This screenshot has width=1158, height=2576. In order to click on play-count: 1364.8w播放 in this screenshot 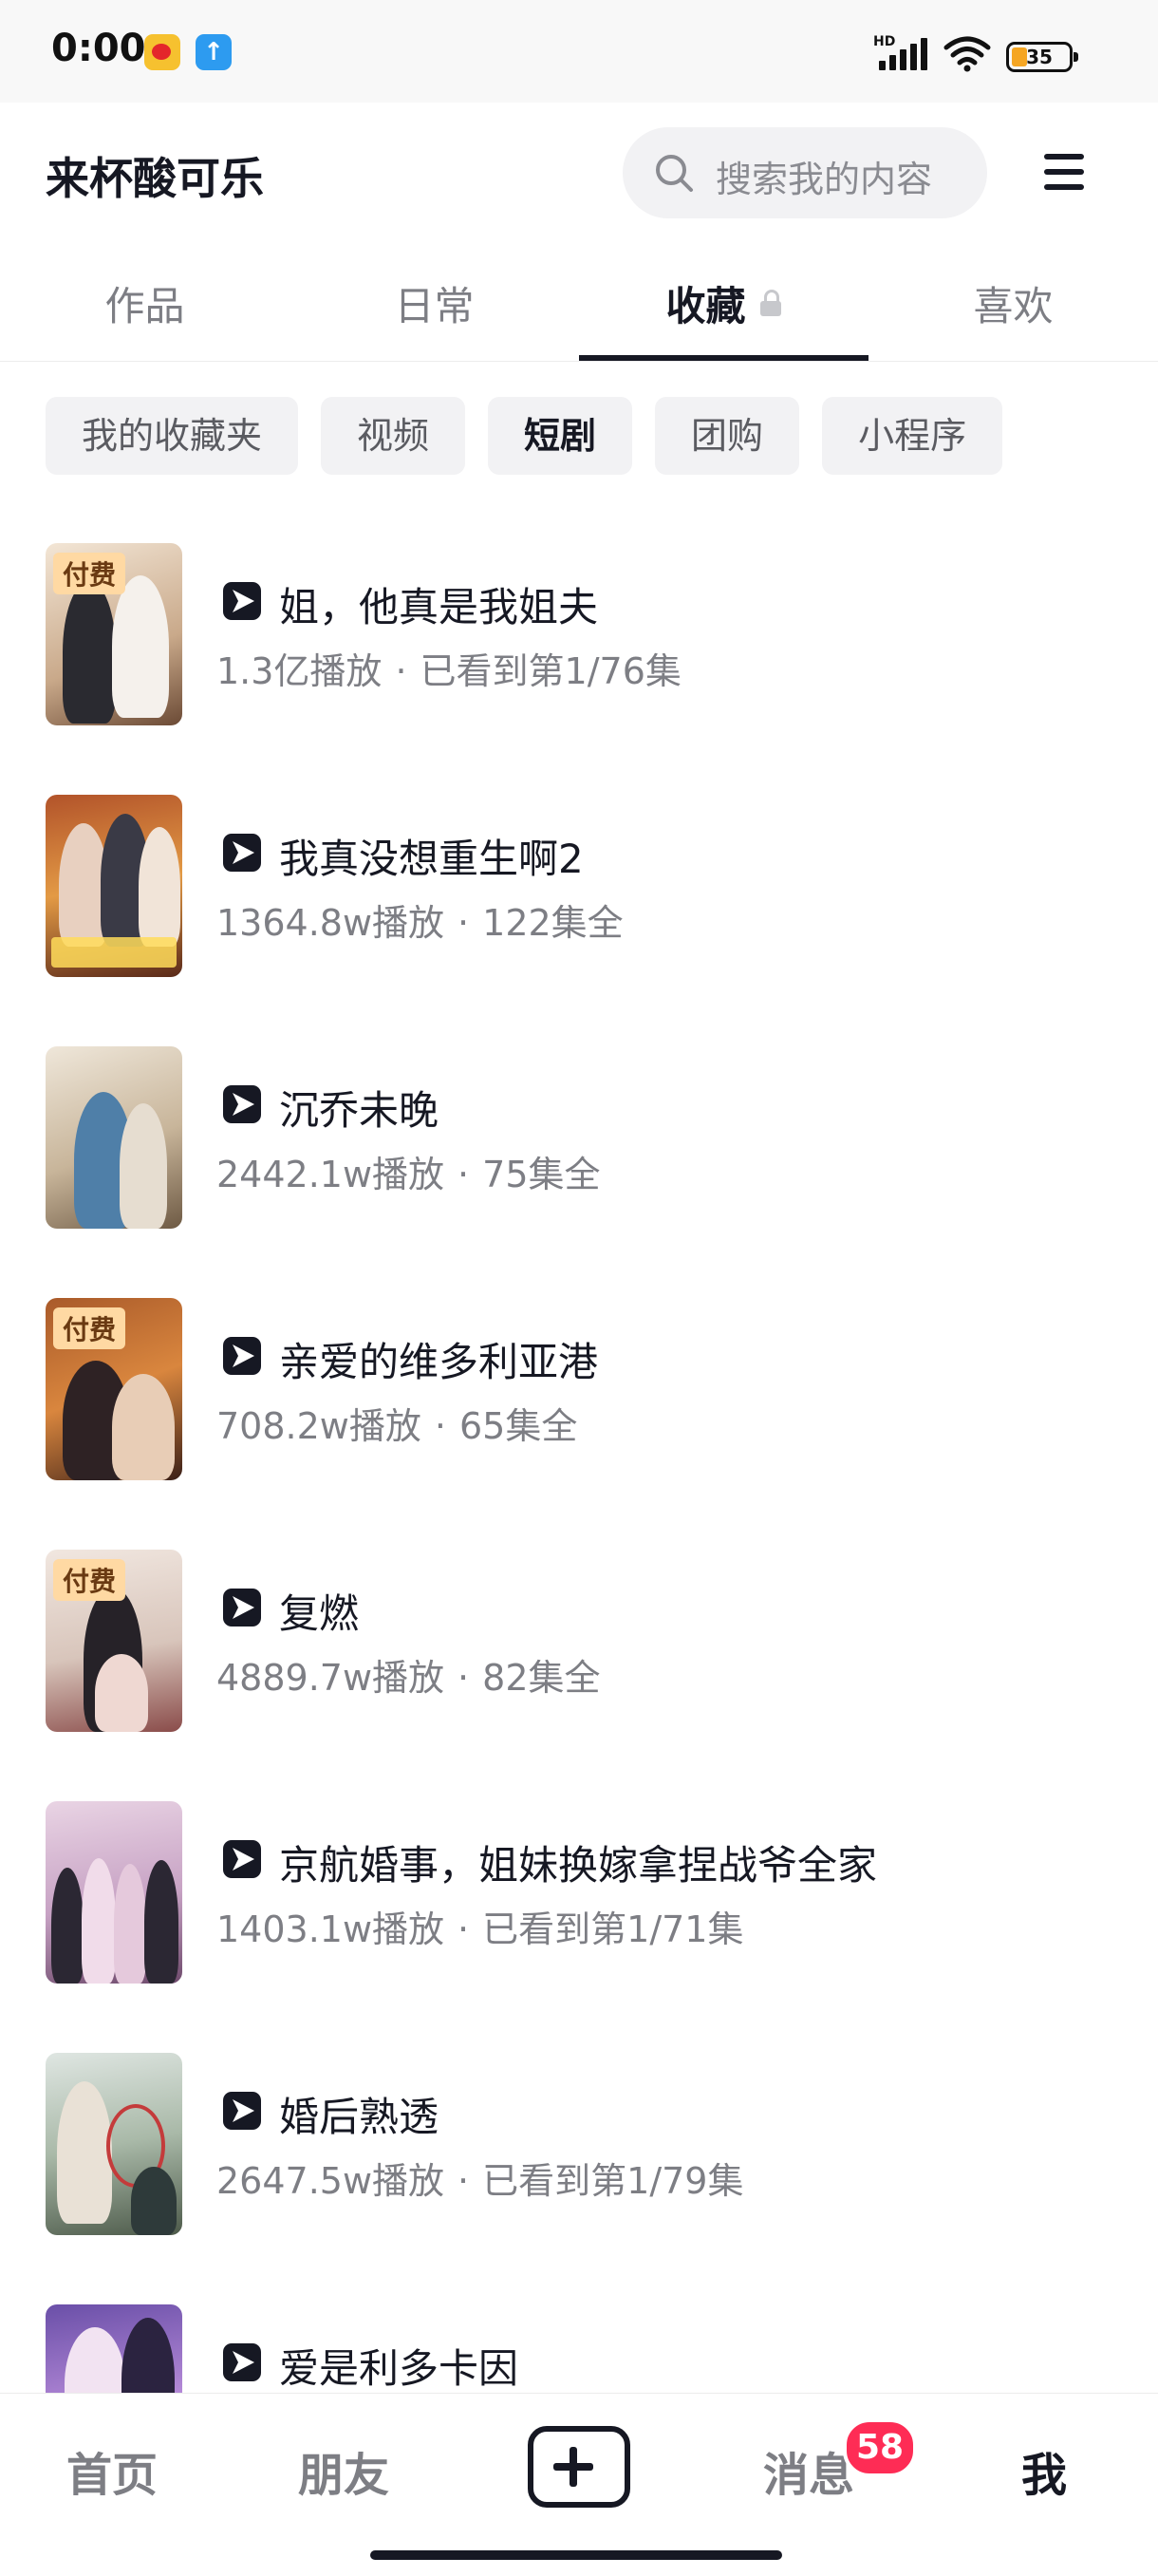, I will do `click(330, 923)`.